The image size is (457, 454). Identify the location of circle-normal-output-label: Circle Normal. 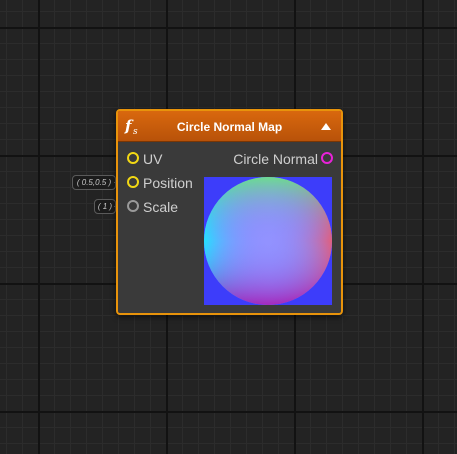
(275, 159).